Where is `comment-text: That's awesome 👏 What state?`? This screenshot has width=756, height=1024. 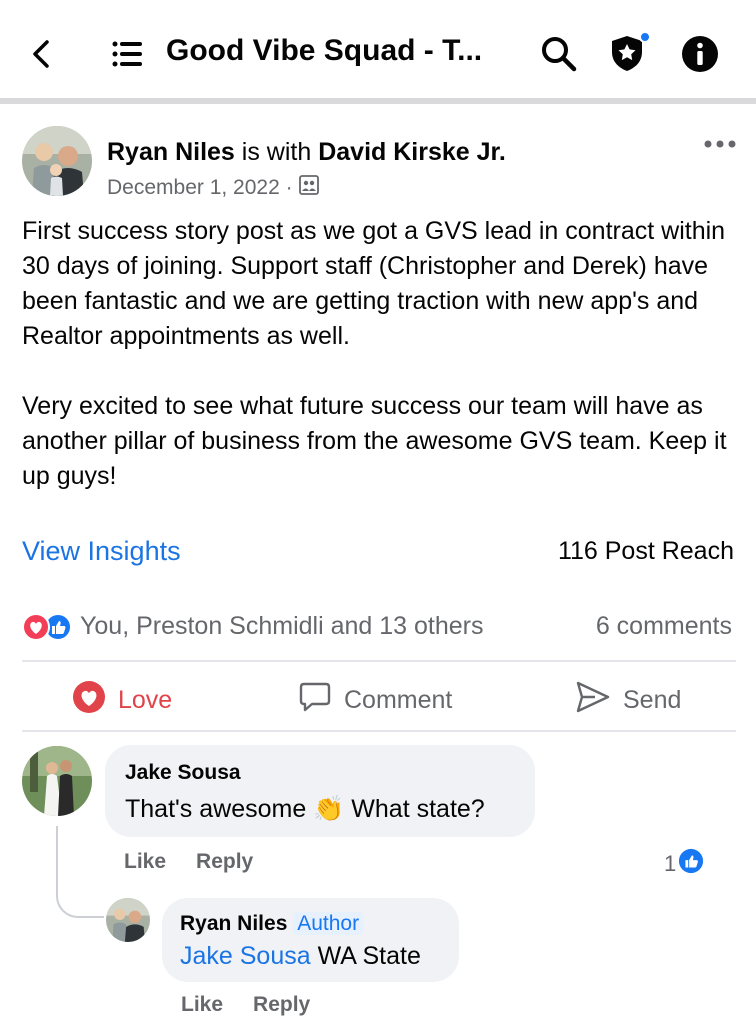 comment-text: That's awesome 👏 What state? is located at coordinates (305, 809).